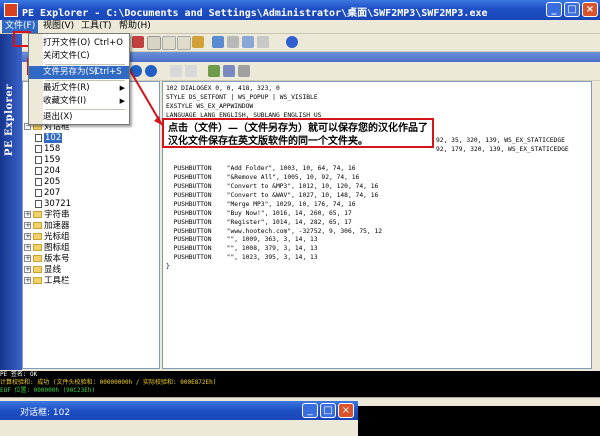 This screenshot has height=436, width=600. I want to click on forward-icon, so click(151, 71).